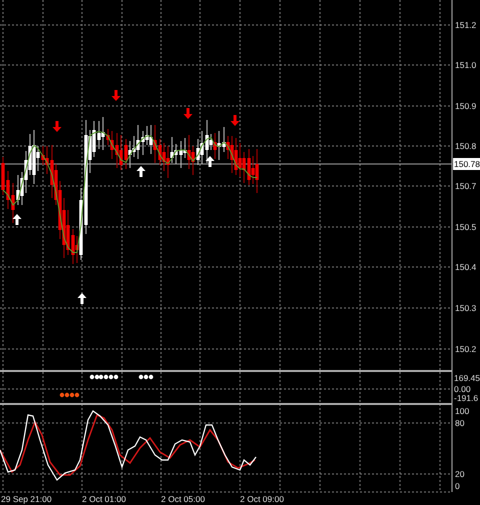  What do you see at coordinates (465, 186) in the screenshot?
I see `price-label: 150.7` at bounding box center [465, 186].